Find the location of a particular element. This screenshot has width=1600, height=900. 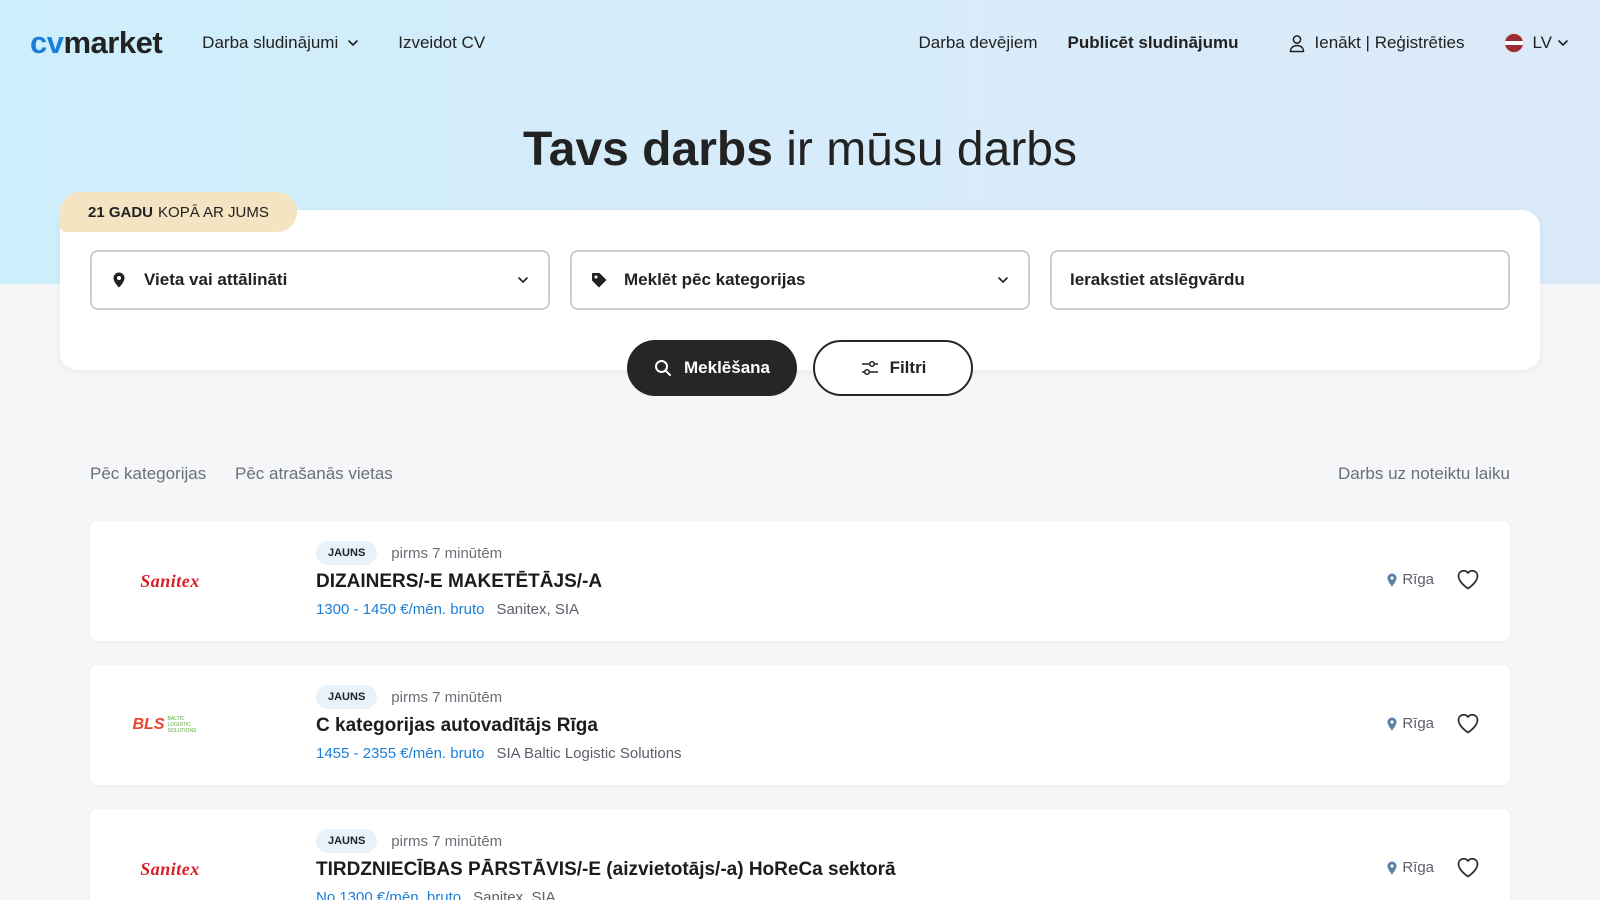

company-logo: BLS BALTIC LOGISTIC SOLUTIONS is located at coordinates (170, 725).